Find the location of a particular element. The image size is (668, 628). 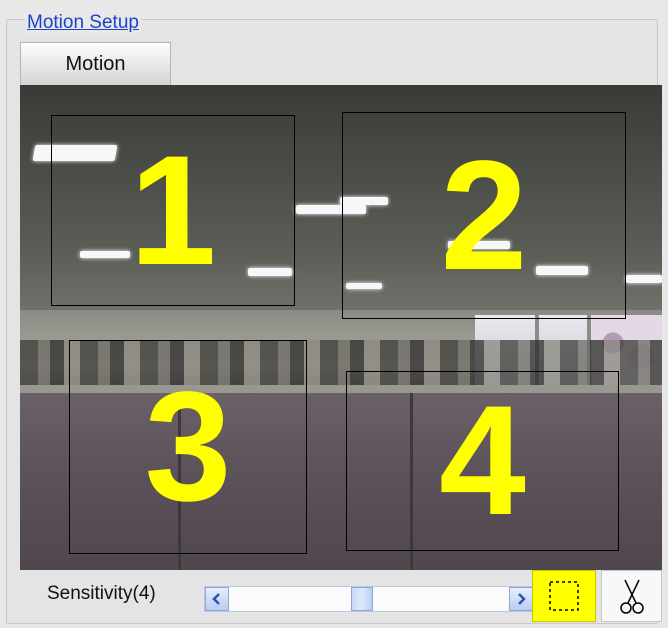

dashed-rectangle-icon is located at coordinates (564, 596).